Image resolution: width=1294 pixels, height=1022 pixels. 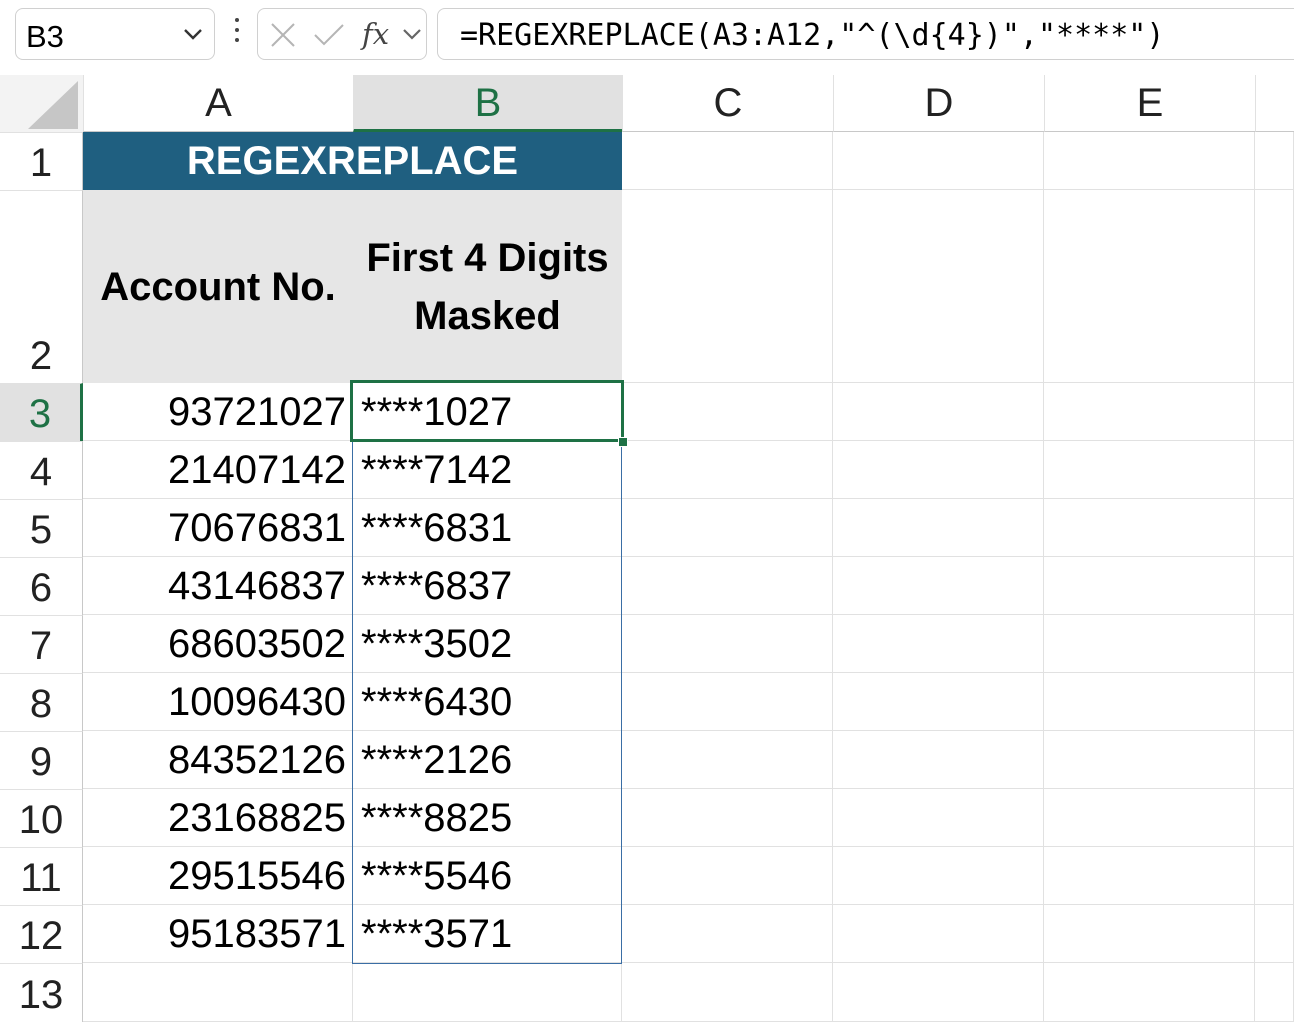 I want to click on title-cell: REGEXREPLACE, so click(x=352, y=161).